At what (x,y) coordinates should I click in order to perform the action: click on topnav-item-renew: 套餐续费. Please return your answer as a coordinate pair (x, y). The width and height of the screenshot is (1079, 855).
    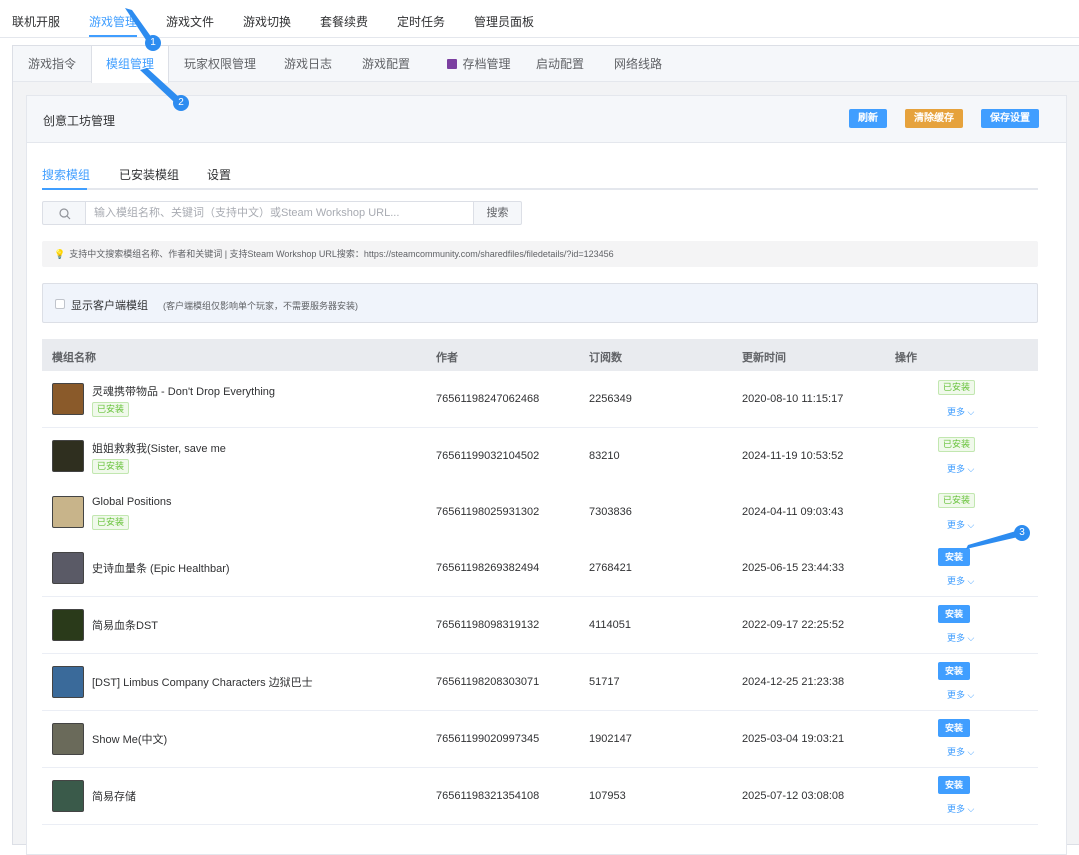
    Looking at the image, I should click on (344, 21).